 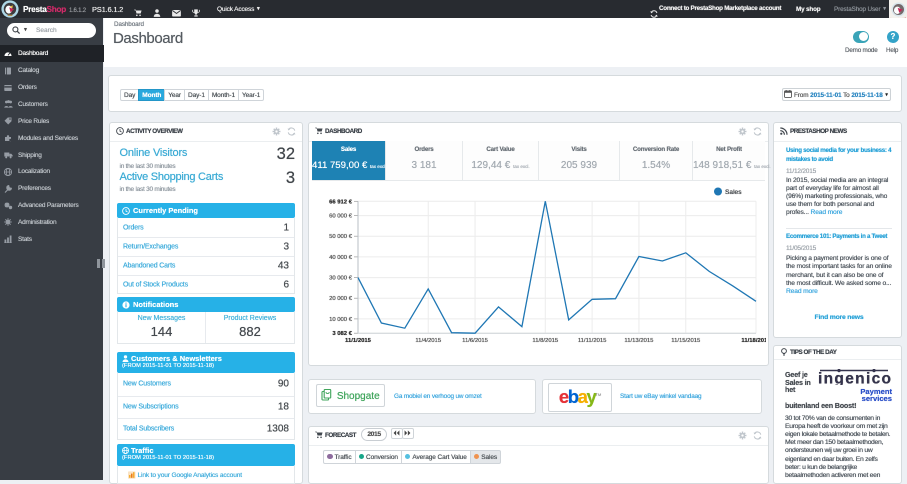 What do you see at coordinates (341, 320) in the screenshot?
I see `svg-text: 10 000 €` at bounding box center [341, 320].